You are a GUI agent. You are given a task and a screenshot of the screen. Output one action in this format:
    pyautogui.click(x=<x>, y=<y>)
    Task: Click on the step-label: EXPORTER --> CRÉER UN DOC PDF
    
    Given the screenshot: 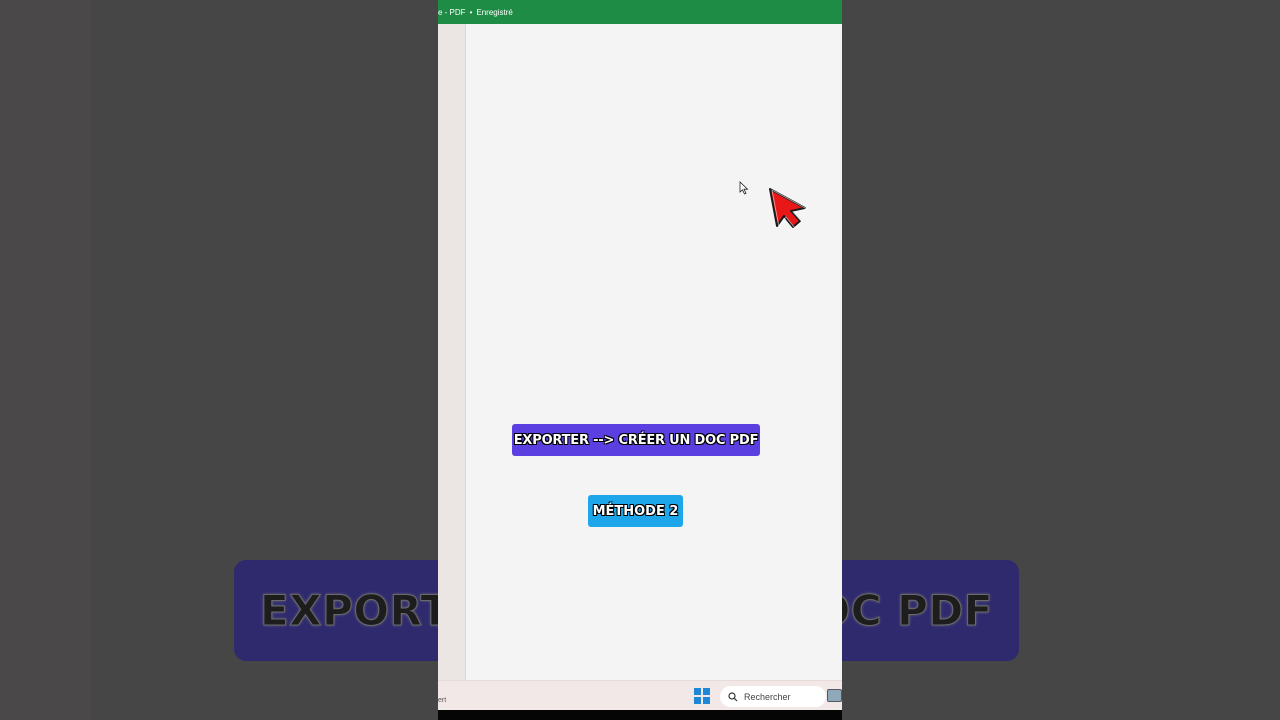 What is the action you would take?
    pyautogui.click(x=636, y=440)
    